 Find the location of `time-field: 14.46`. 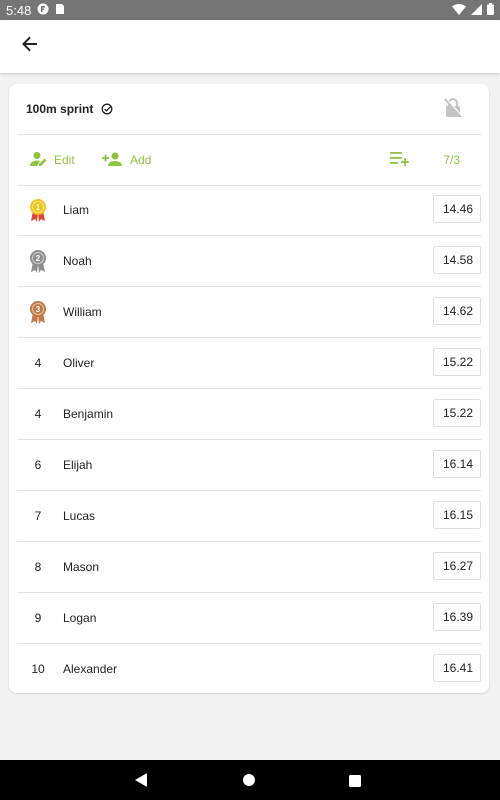

time-field: 14.46 is located at coordinates (457, 209).